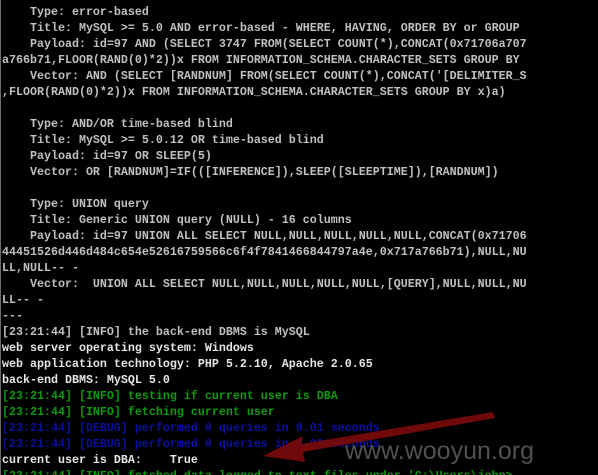 This screenshot has width=598, height=475. Describe the element at coordinates (439, 451) in the screenshot. I see `watermark: www.wooyun.org` at that location.